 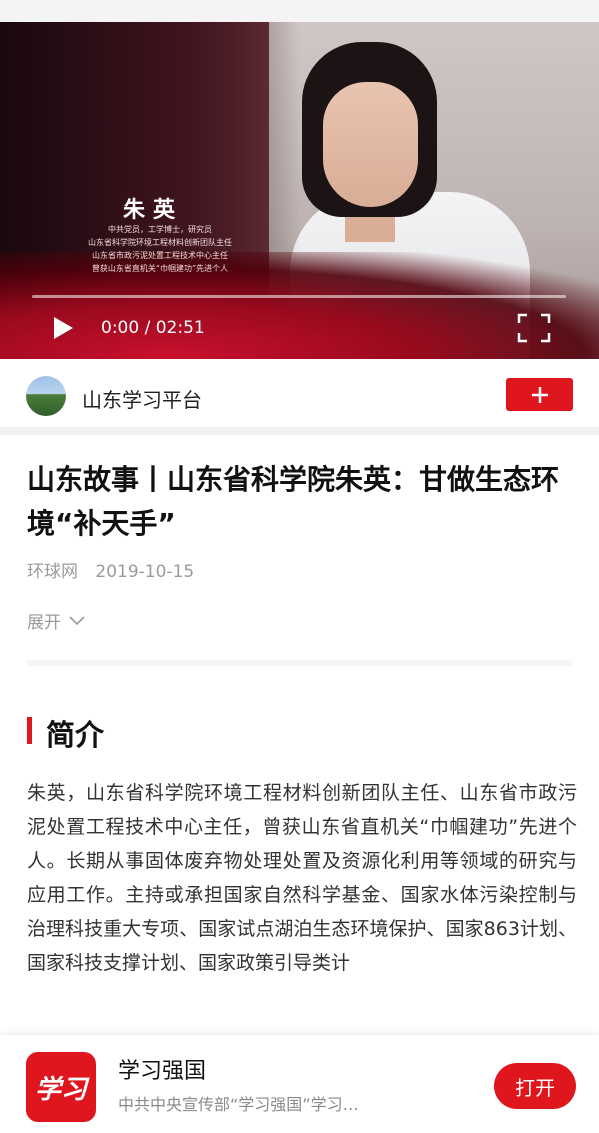 I want to click on app-name: 学习强国, so click(x=162, y=1071).